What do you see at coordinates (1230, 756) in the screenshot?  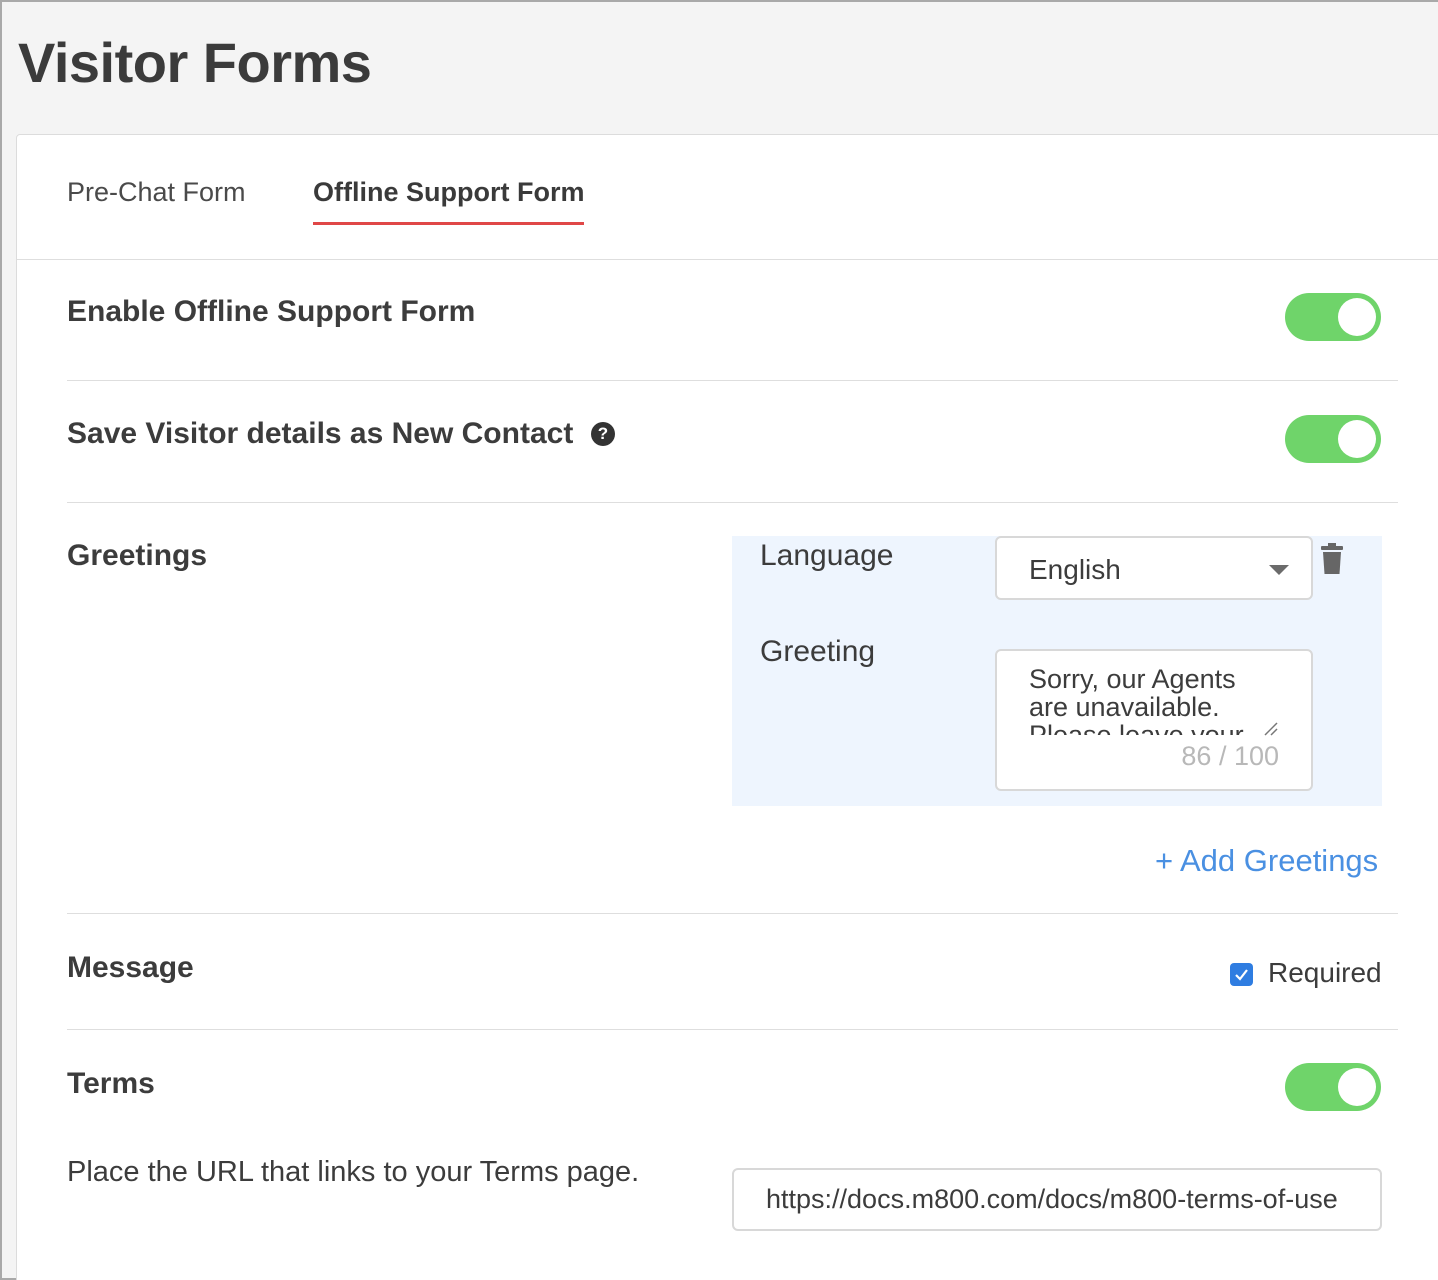 I see `character-count: 86 / 100` at bounding box center [1230, 756].